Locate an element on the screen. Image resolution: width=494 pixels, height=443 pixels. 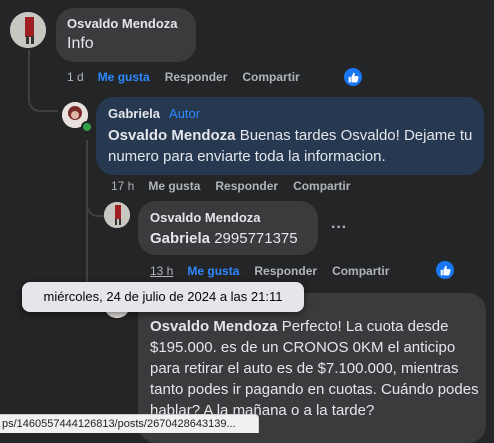
comment-bubble: Osvaldo Mendoza Gabriela 2995771375 is located at coordinates (228, 228).